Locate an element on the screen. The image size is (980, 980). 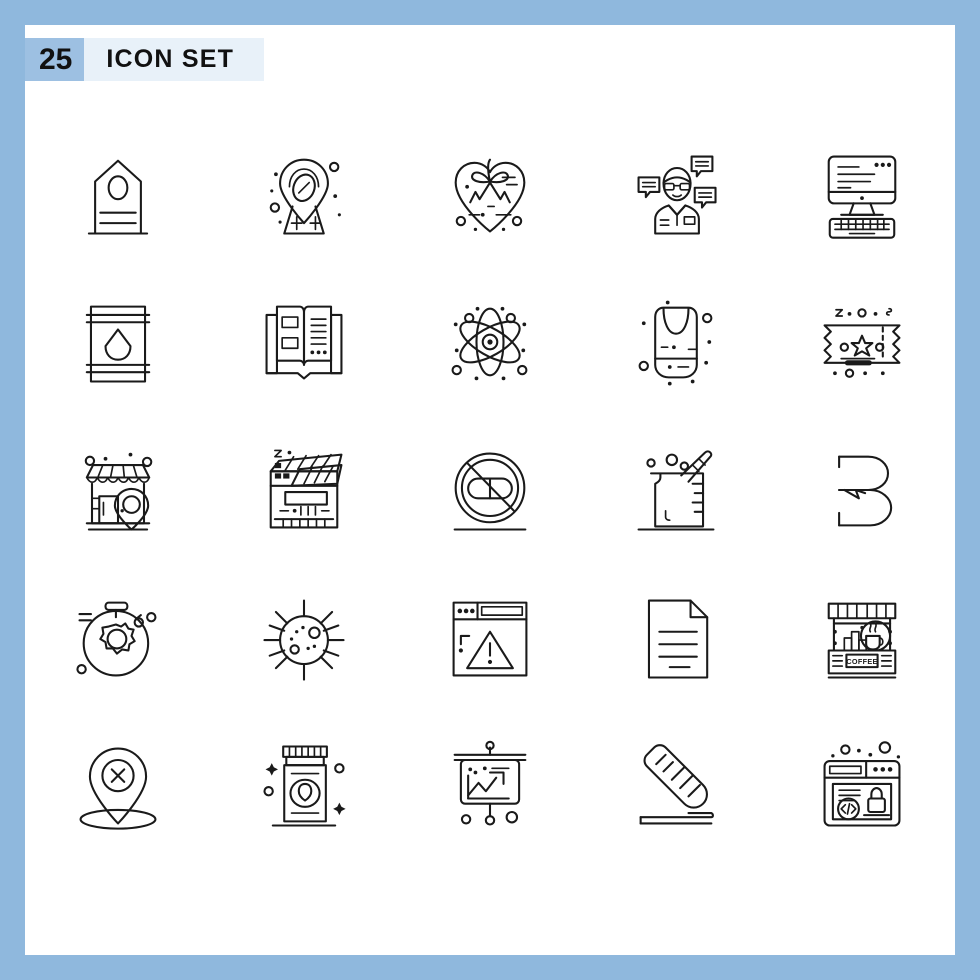
icon-cell-virus is located at coordinates (304, 638).